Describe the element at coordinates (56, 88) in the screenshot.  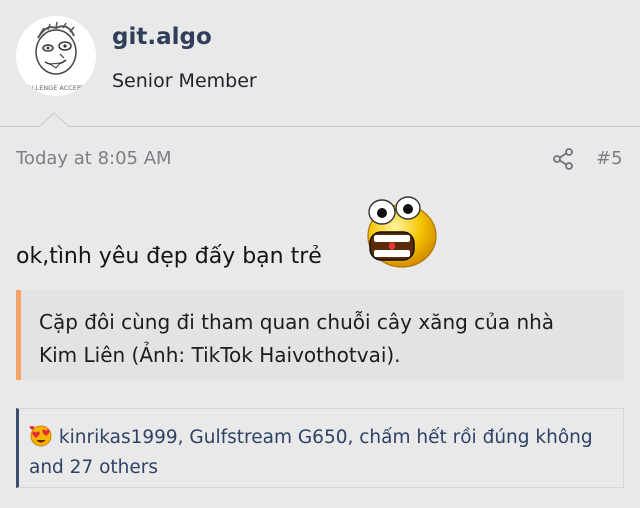
I see `avatar-caption: CHALLENGE ACCEPTED` at that location.